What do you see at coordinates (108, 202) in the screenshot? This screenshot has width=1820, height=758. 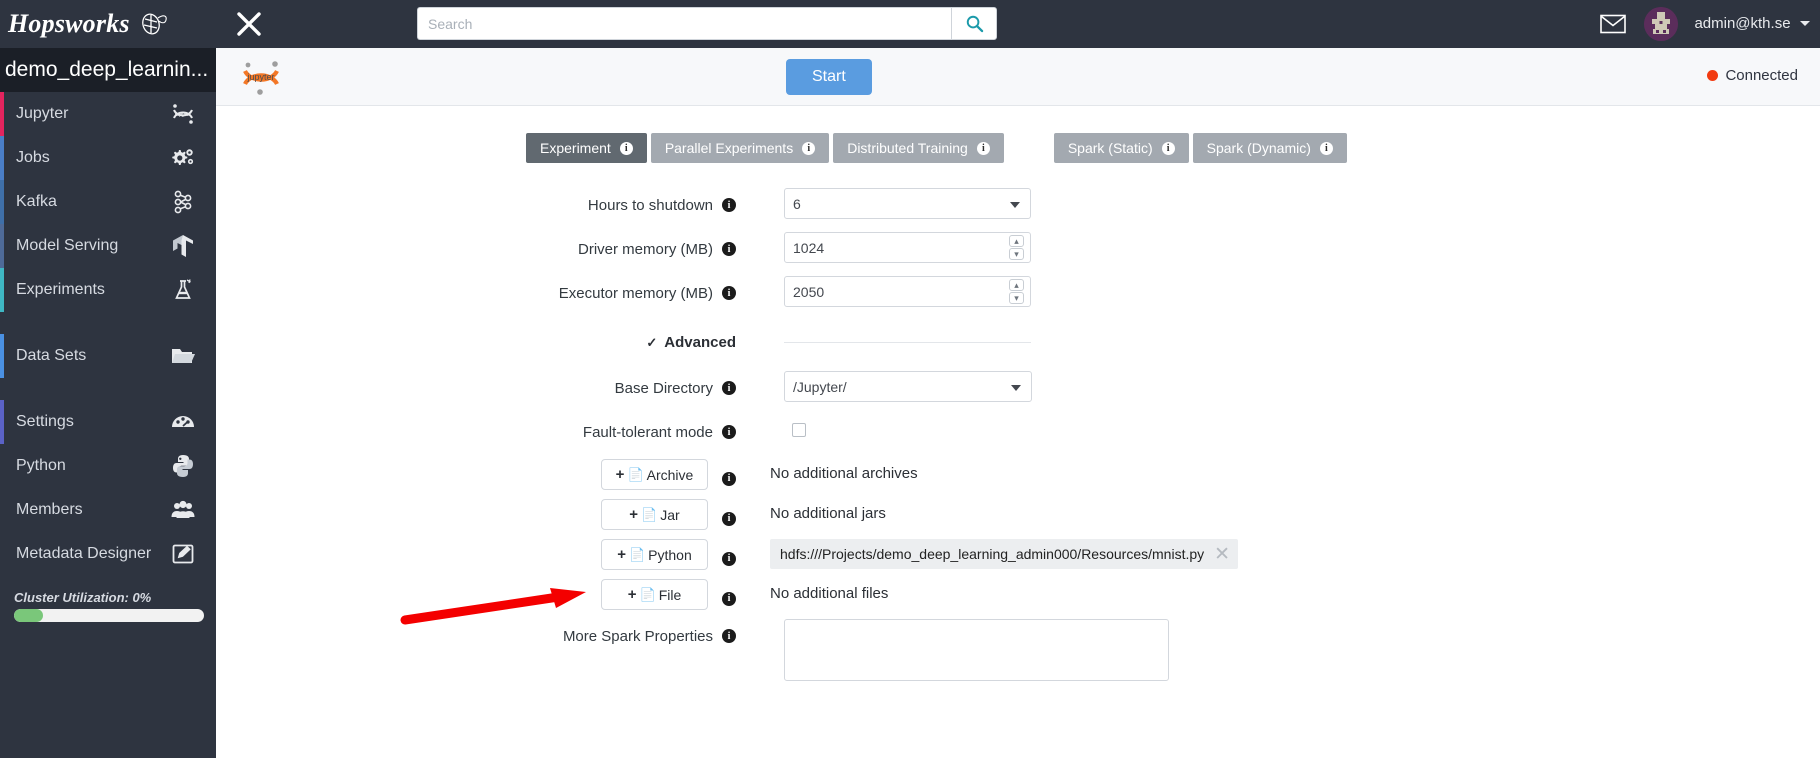 I see `sidebar-item-kafka: Kafka` at bounding box center [108, 202].